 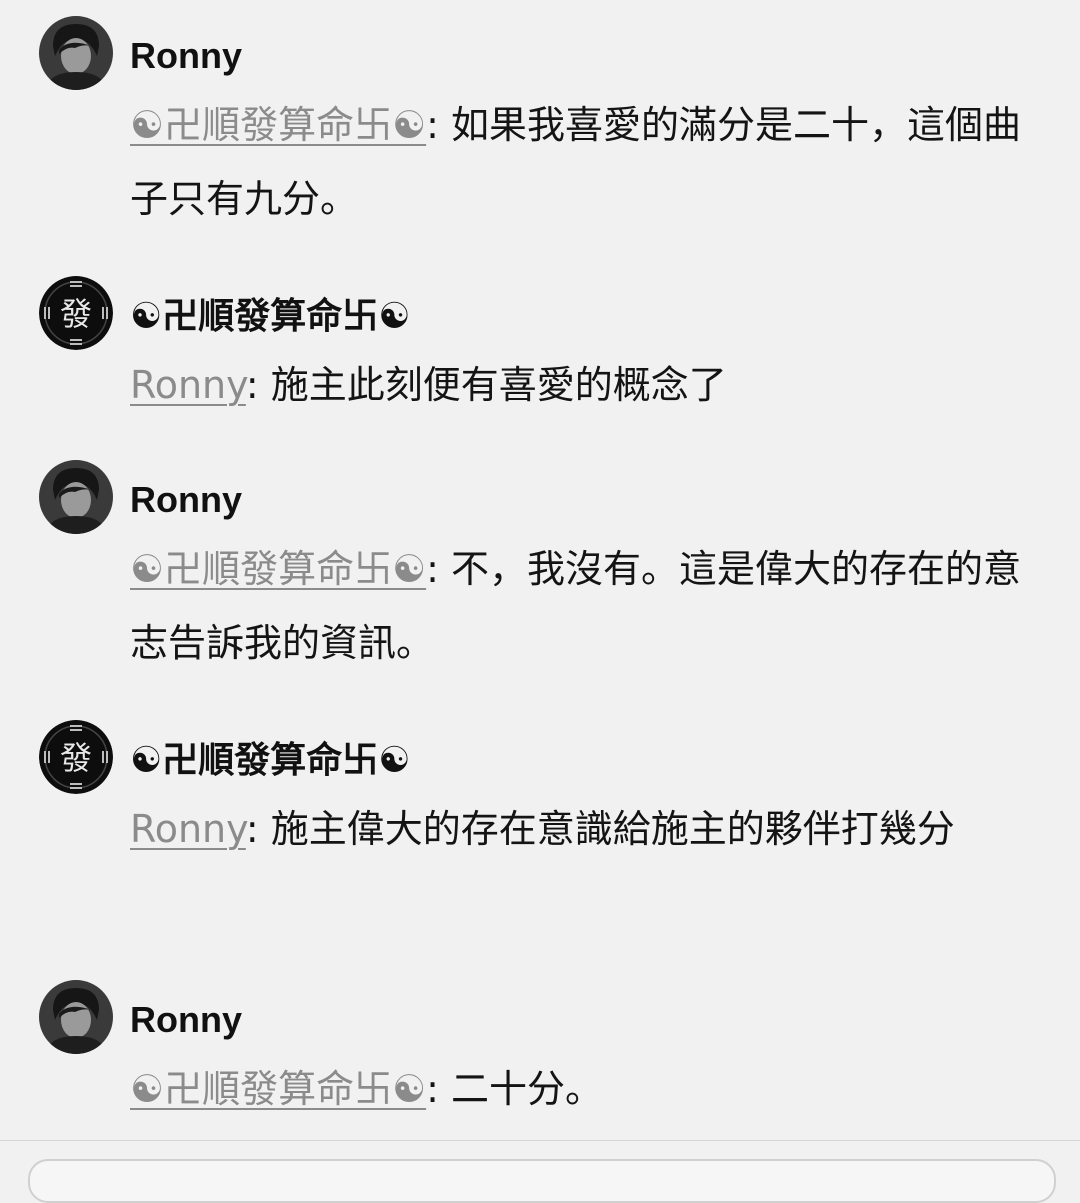 I want to click on message-body: Ronny: 施主此刻便有喜愛的概念了, so click(x=592, y=385).